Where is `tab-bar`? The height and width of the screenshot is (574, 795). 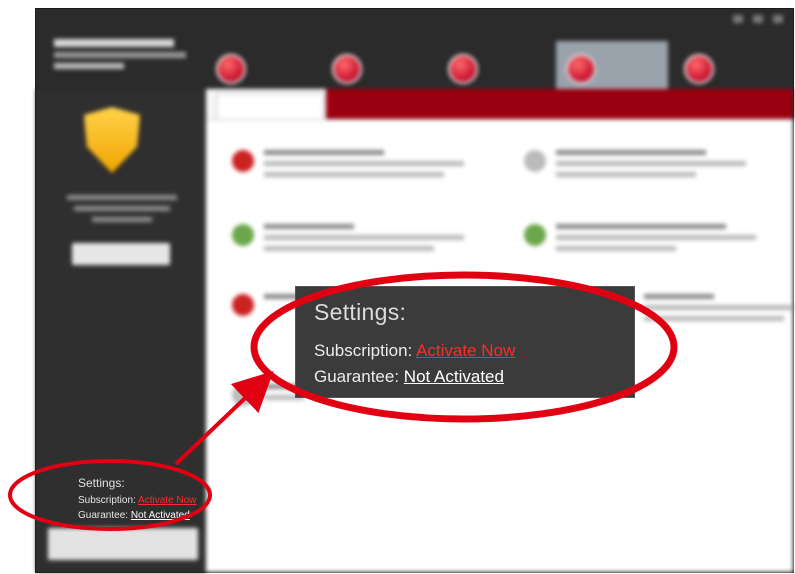
tab-bar is located at coordinates (559, 104).